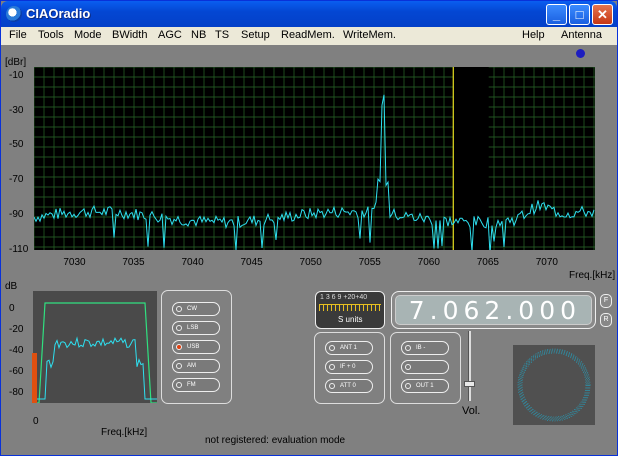 The width and height of the screenshot is (618, 456). I want to click on audio-plot, so click(95, 347).